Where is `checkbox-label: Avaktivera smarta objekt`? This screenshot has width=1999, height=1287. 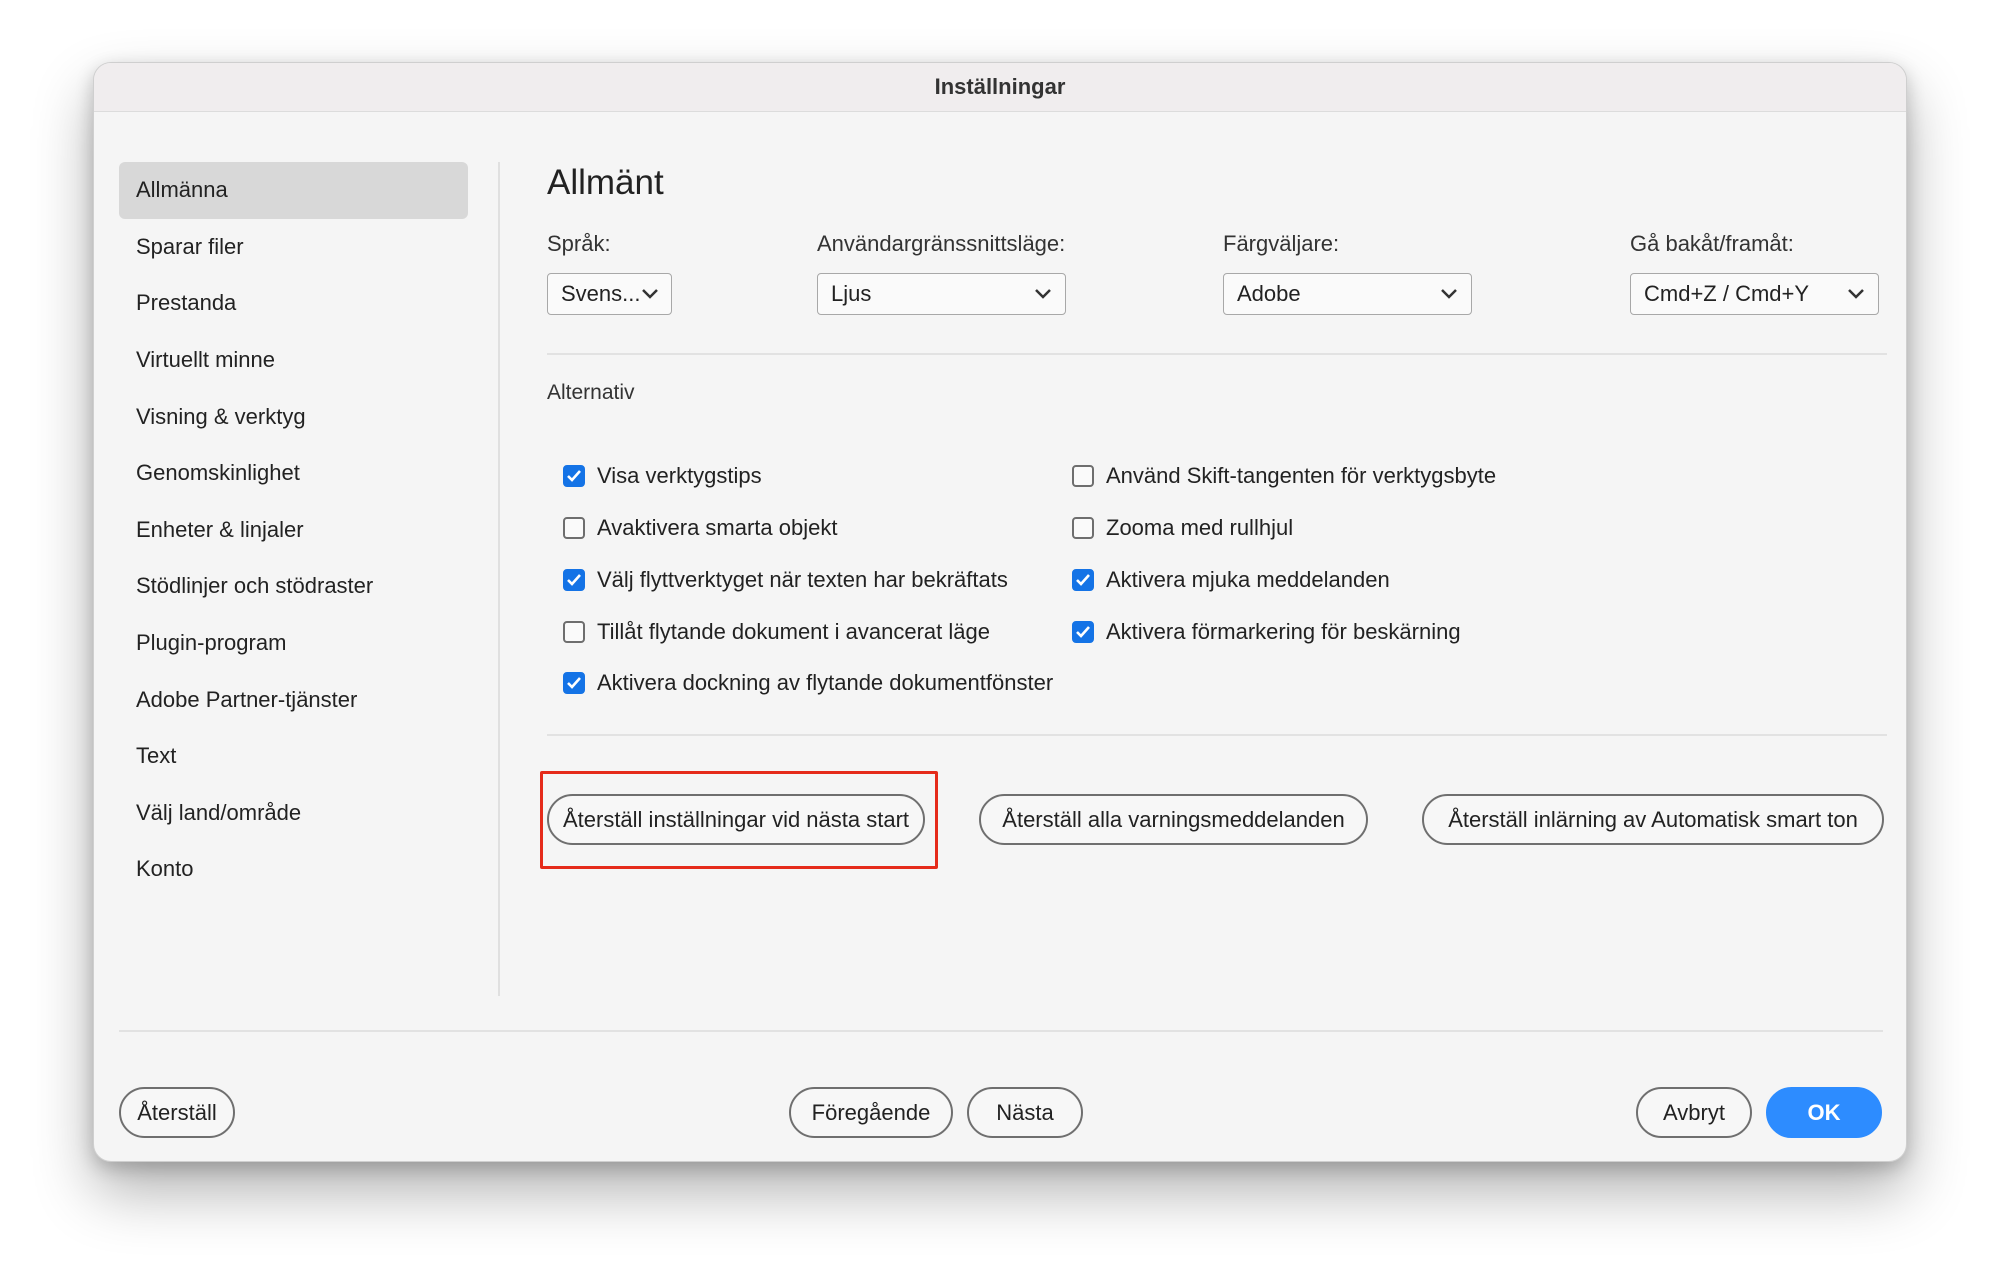
checkbox-label: Avaktivera smarta objekt is located at coordinates (717, 527).